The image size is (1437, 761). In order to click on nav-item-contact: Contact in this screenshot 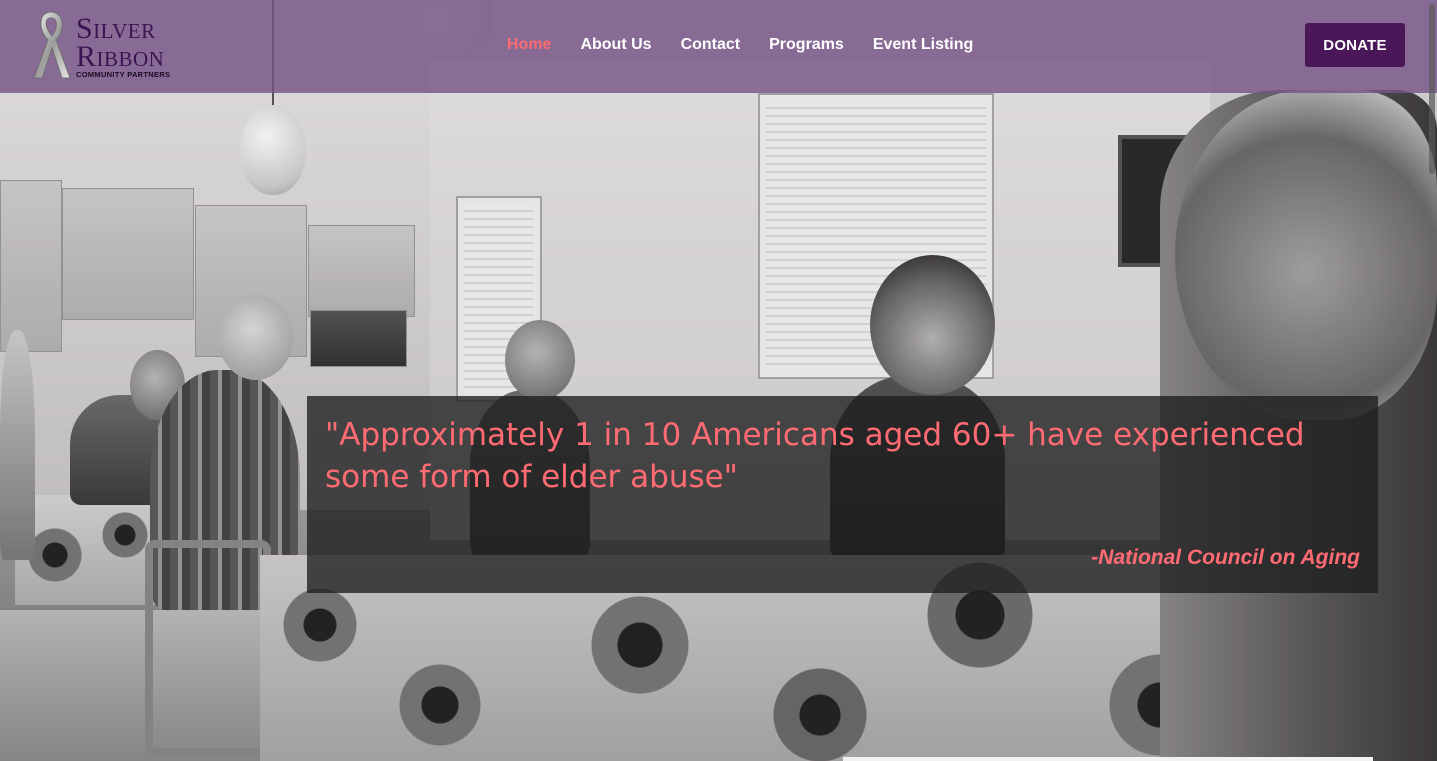, I will do `click(711, 46)`.